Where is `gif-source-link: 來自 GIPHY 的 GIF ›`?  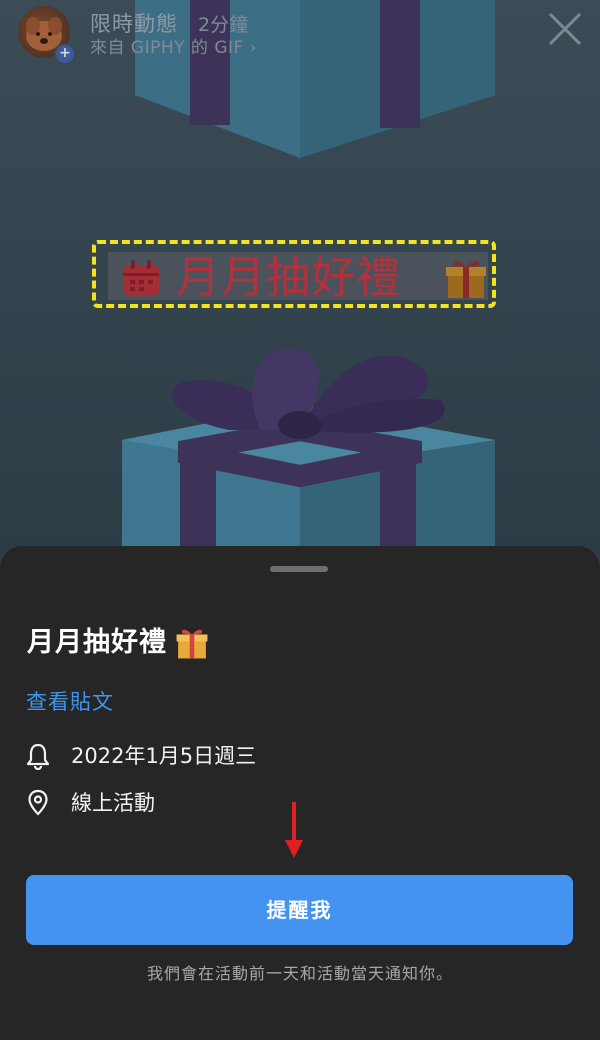
gif-source-link: 來自 GIPHY 的 GIF › is located at coordinates (173, 45).